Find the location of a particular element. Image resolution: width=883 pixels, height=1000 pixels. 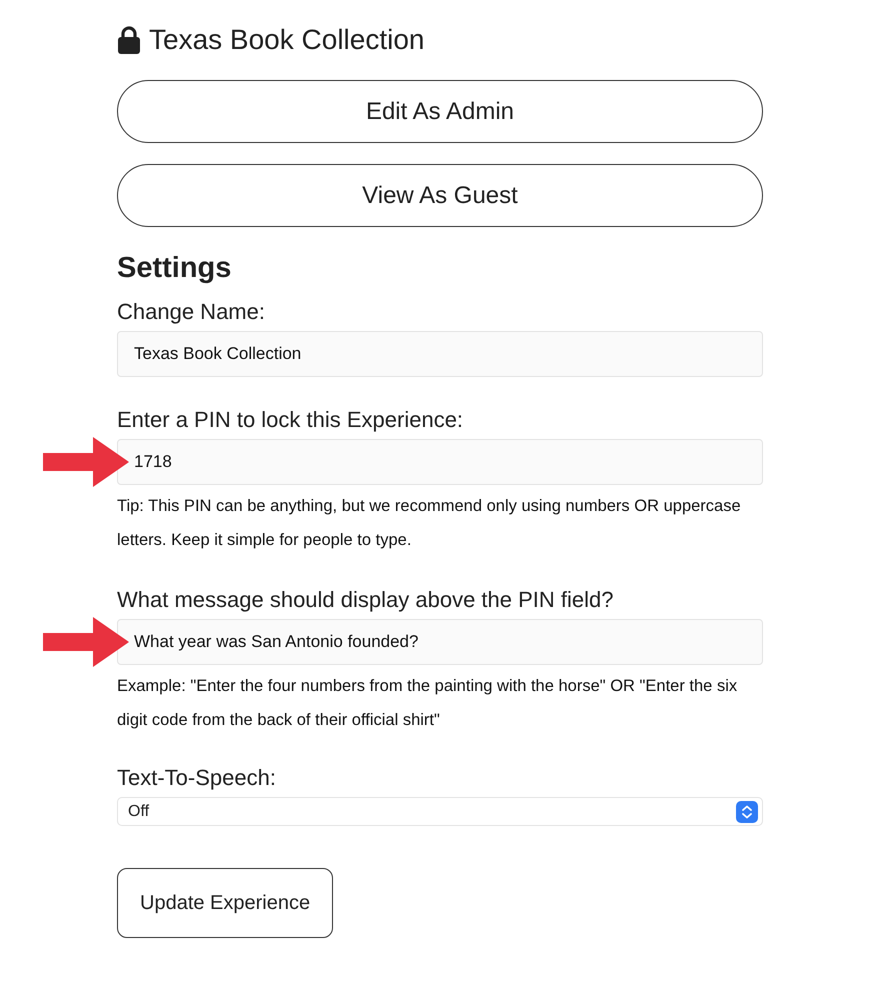

mode-button: View As Guest is located at coordinates (440, 195).